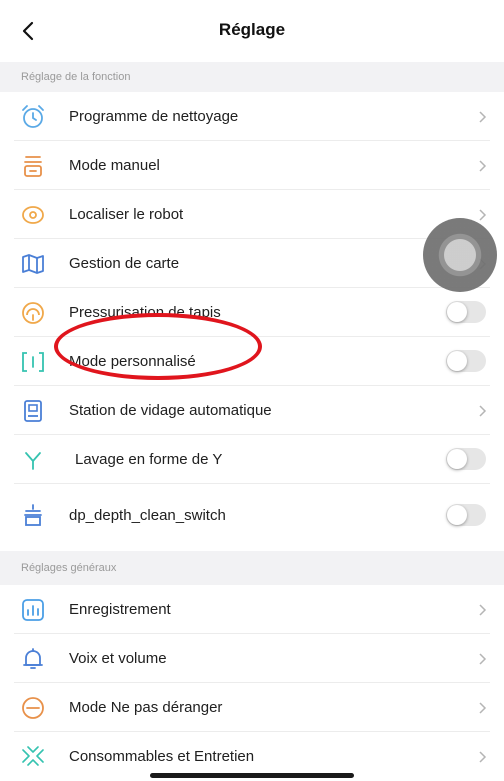 Image resolution: width=504 pixels, height=781 pixels. Describe the element at coordinates (33, 460) in the screenshot. I see `y-shape-icon` at that location.